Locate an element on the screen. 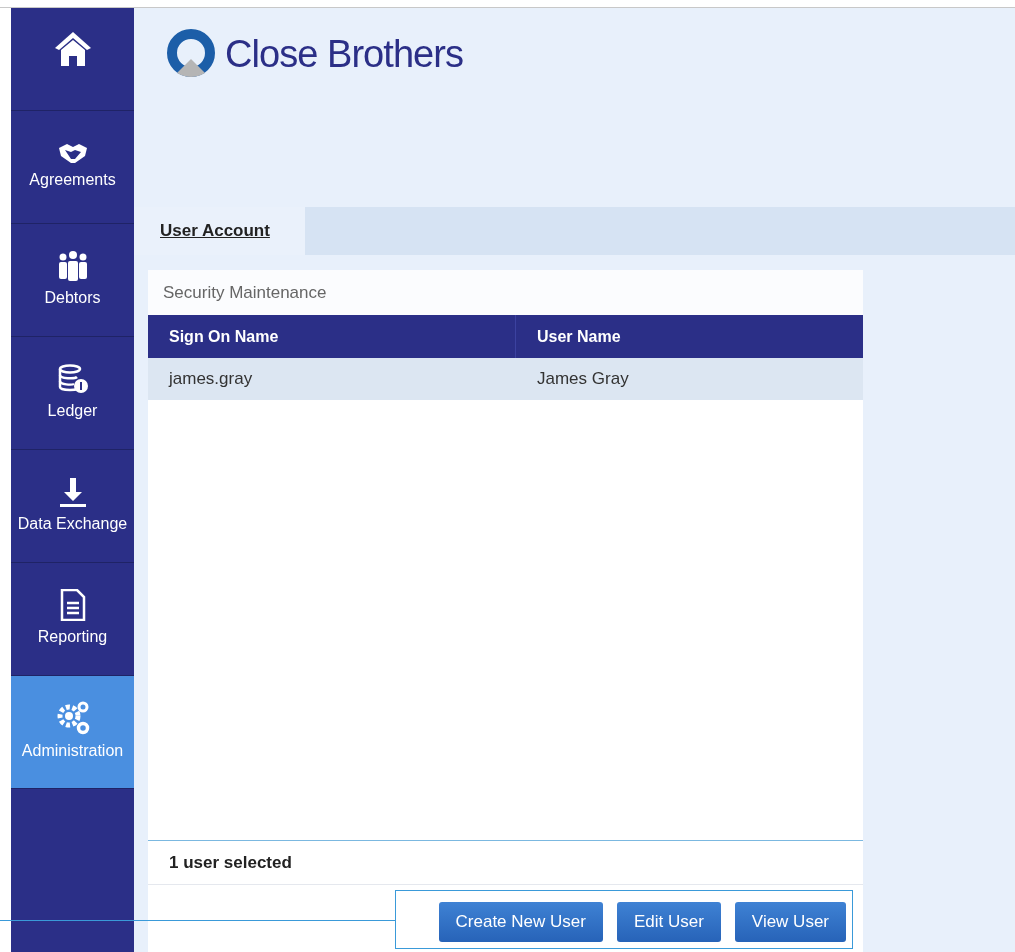 This screenshot has height=952, width=1015. action-button: Edit User is located at coordinates (668, 922).